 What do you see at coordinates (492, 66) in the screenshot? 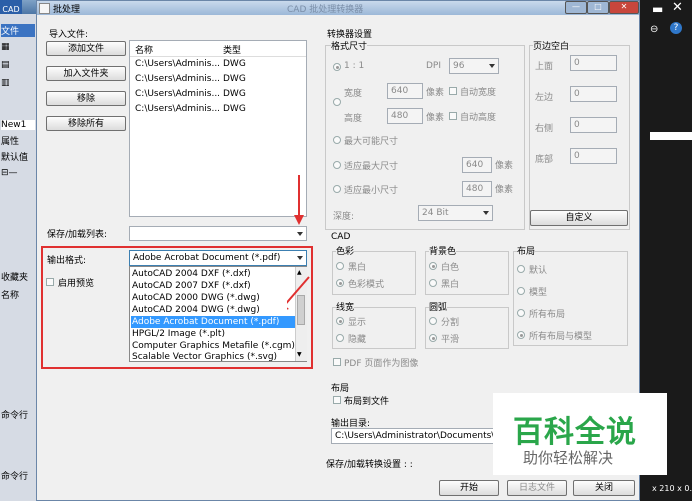
I see `chevron-down-icon` at bounding box center [492, 66].